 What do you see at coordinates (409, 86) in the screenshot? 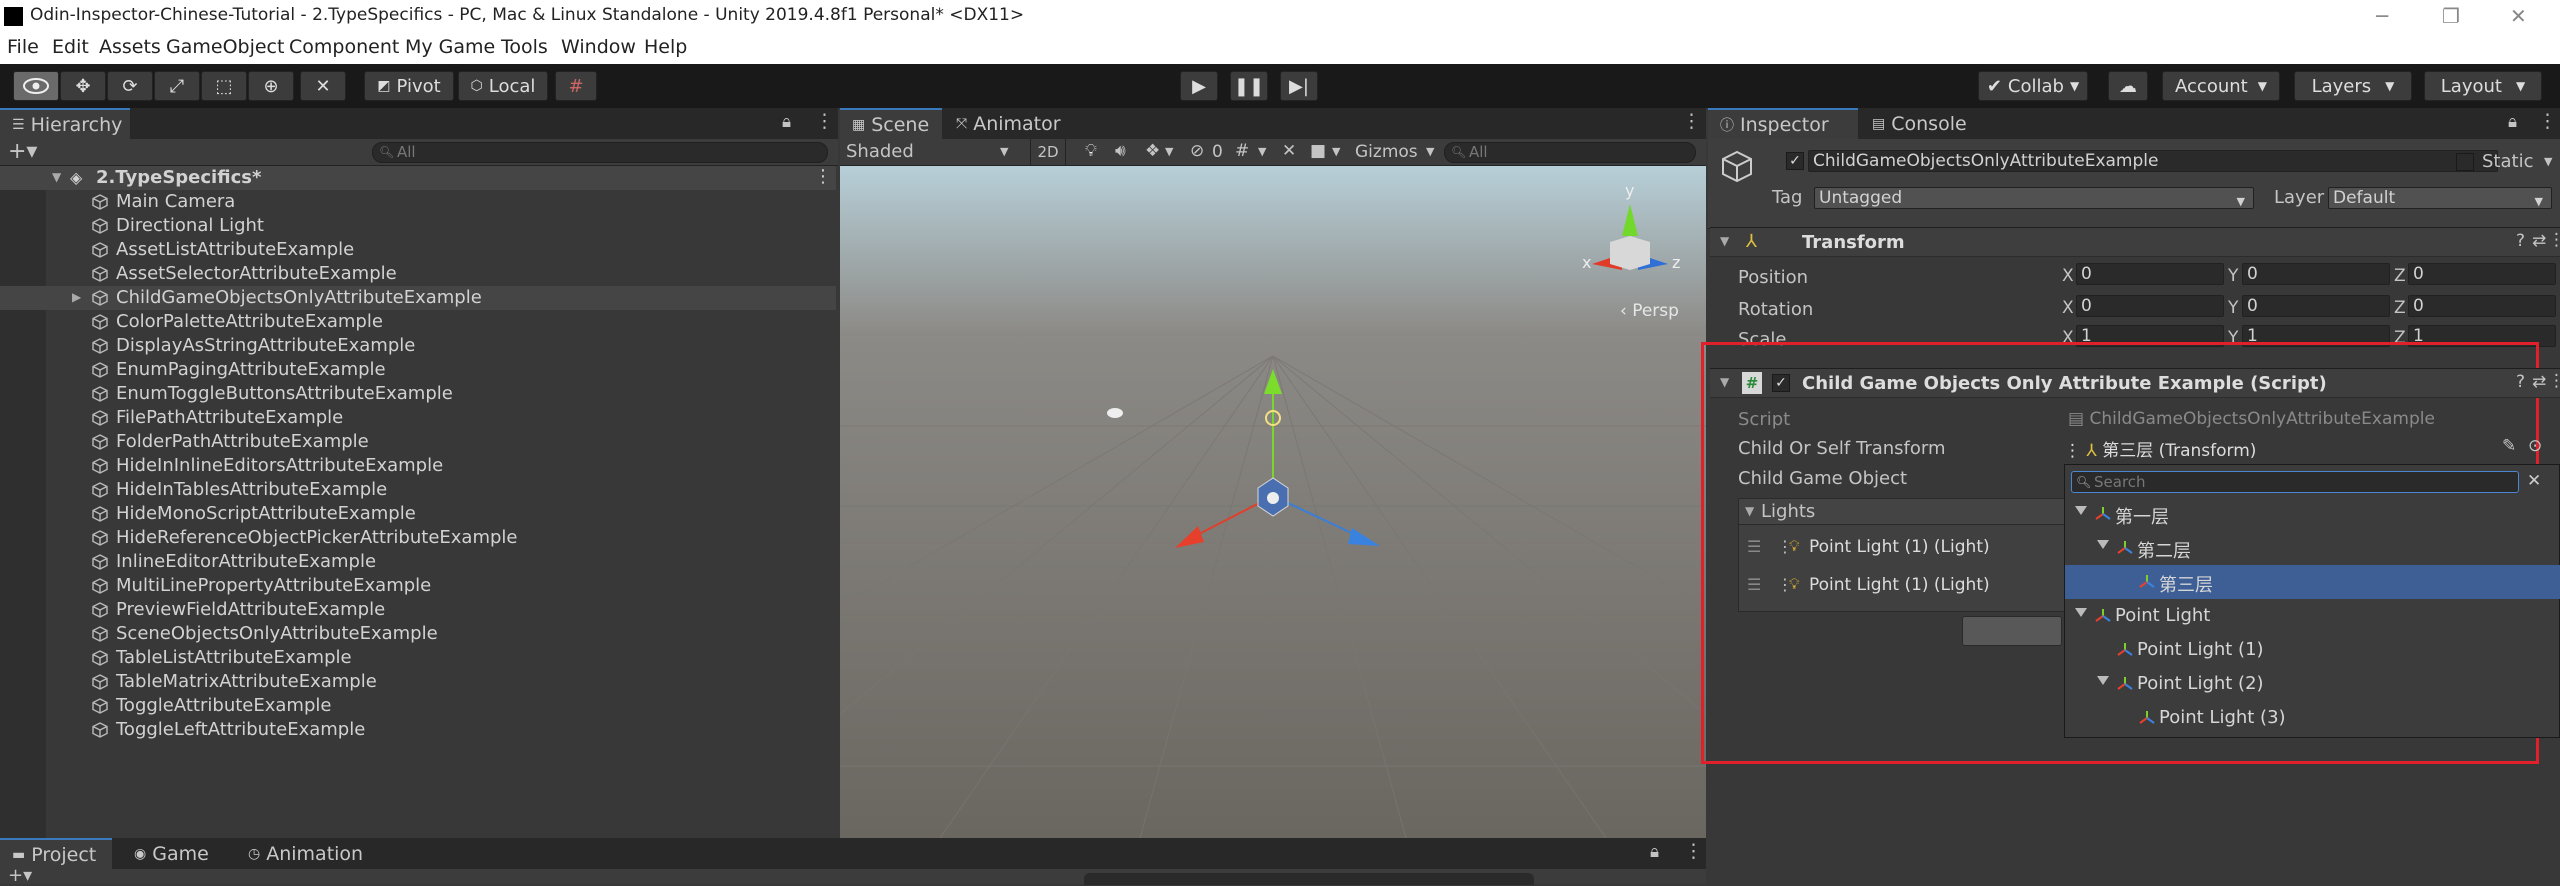
I see `pivot-toggle: ◩ Pivot` at bounding box center [409, 86].